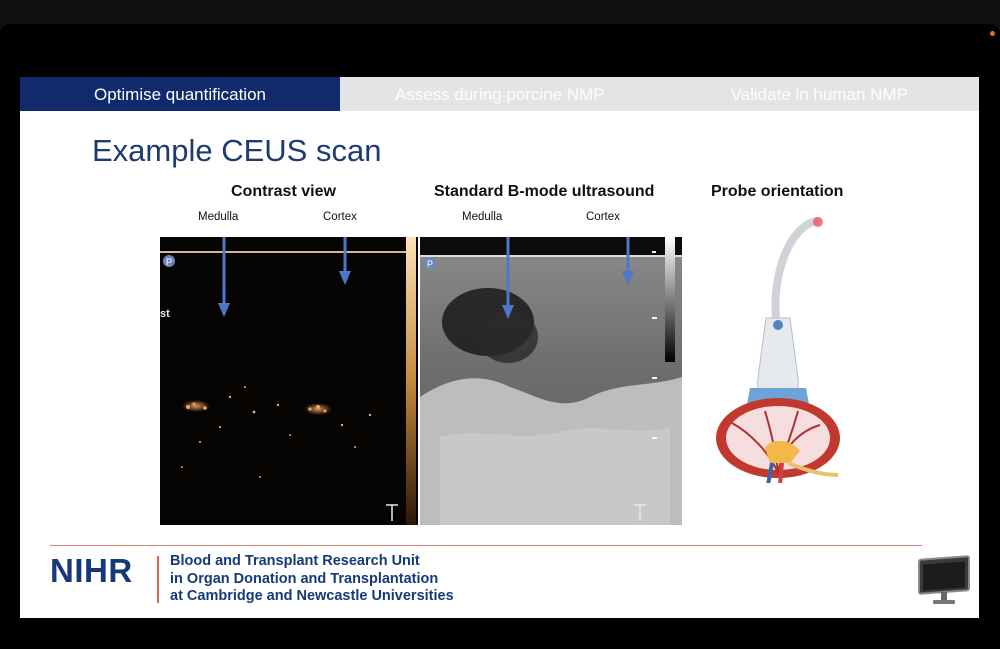  What do you see at coordinates (158, 579) in the screenshot?
I see `logo-separator` at bounding box center [158, 579].